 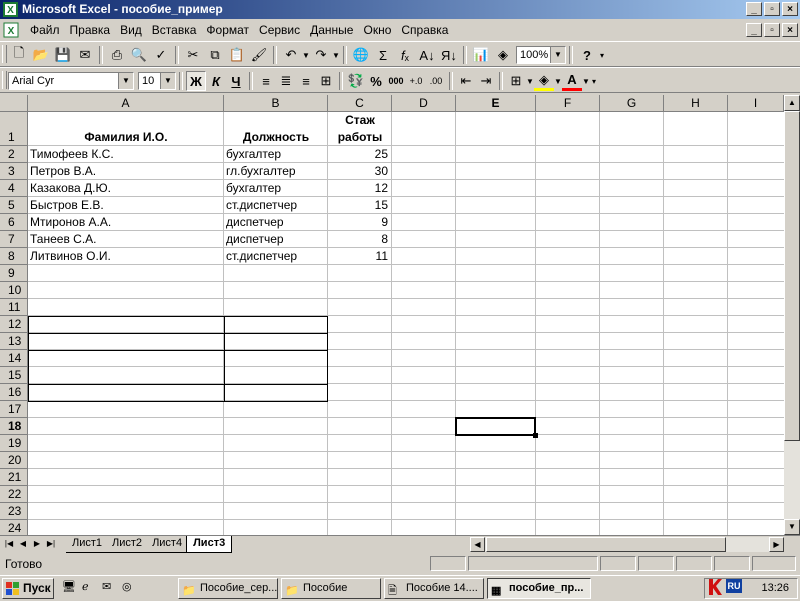 What do you see at coordinates (790, 9) in the screenshot?
I see `close-button: ×` at bounding box center [790, 9].